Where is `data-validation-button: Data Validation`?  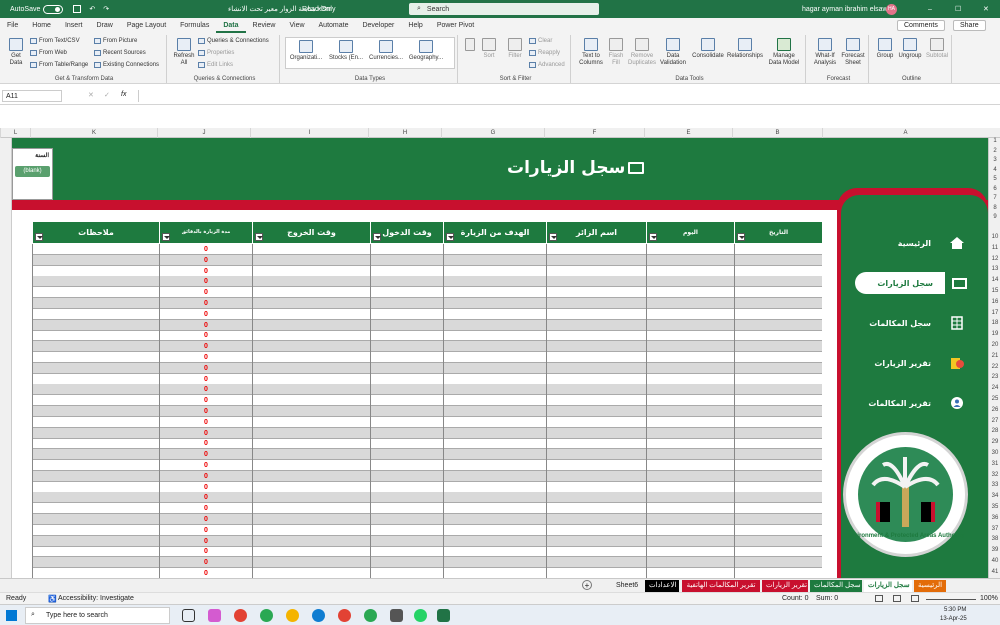
data-validation-button: Data Validation is located at coordinates (673, 52).